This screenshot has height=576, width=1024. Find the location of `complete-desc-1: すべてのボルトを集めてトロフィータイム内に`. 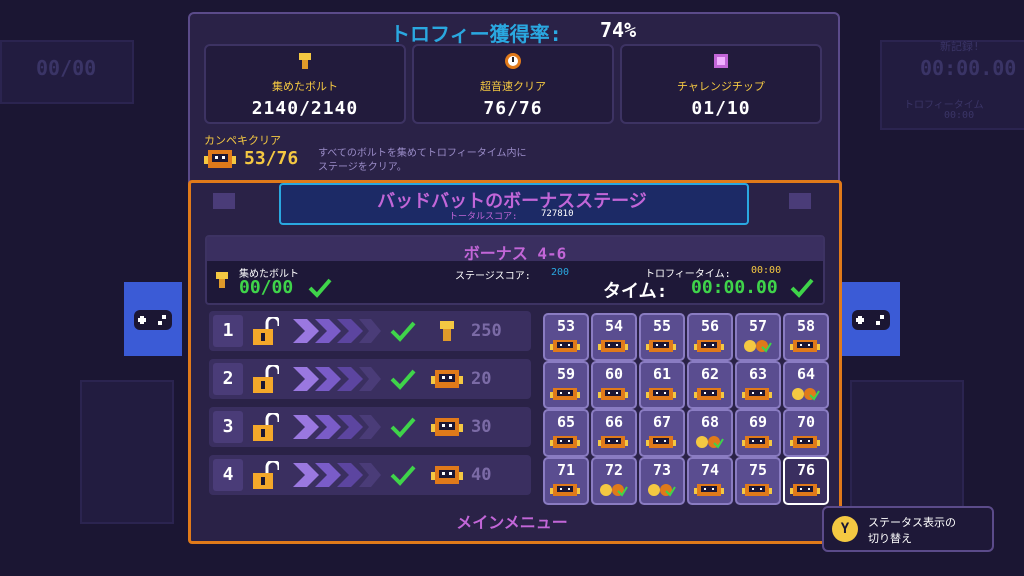

complete-desc-1: すべてのボルトを集めてトロフィータイム内に is located at coordinates (422, 153).